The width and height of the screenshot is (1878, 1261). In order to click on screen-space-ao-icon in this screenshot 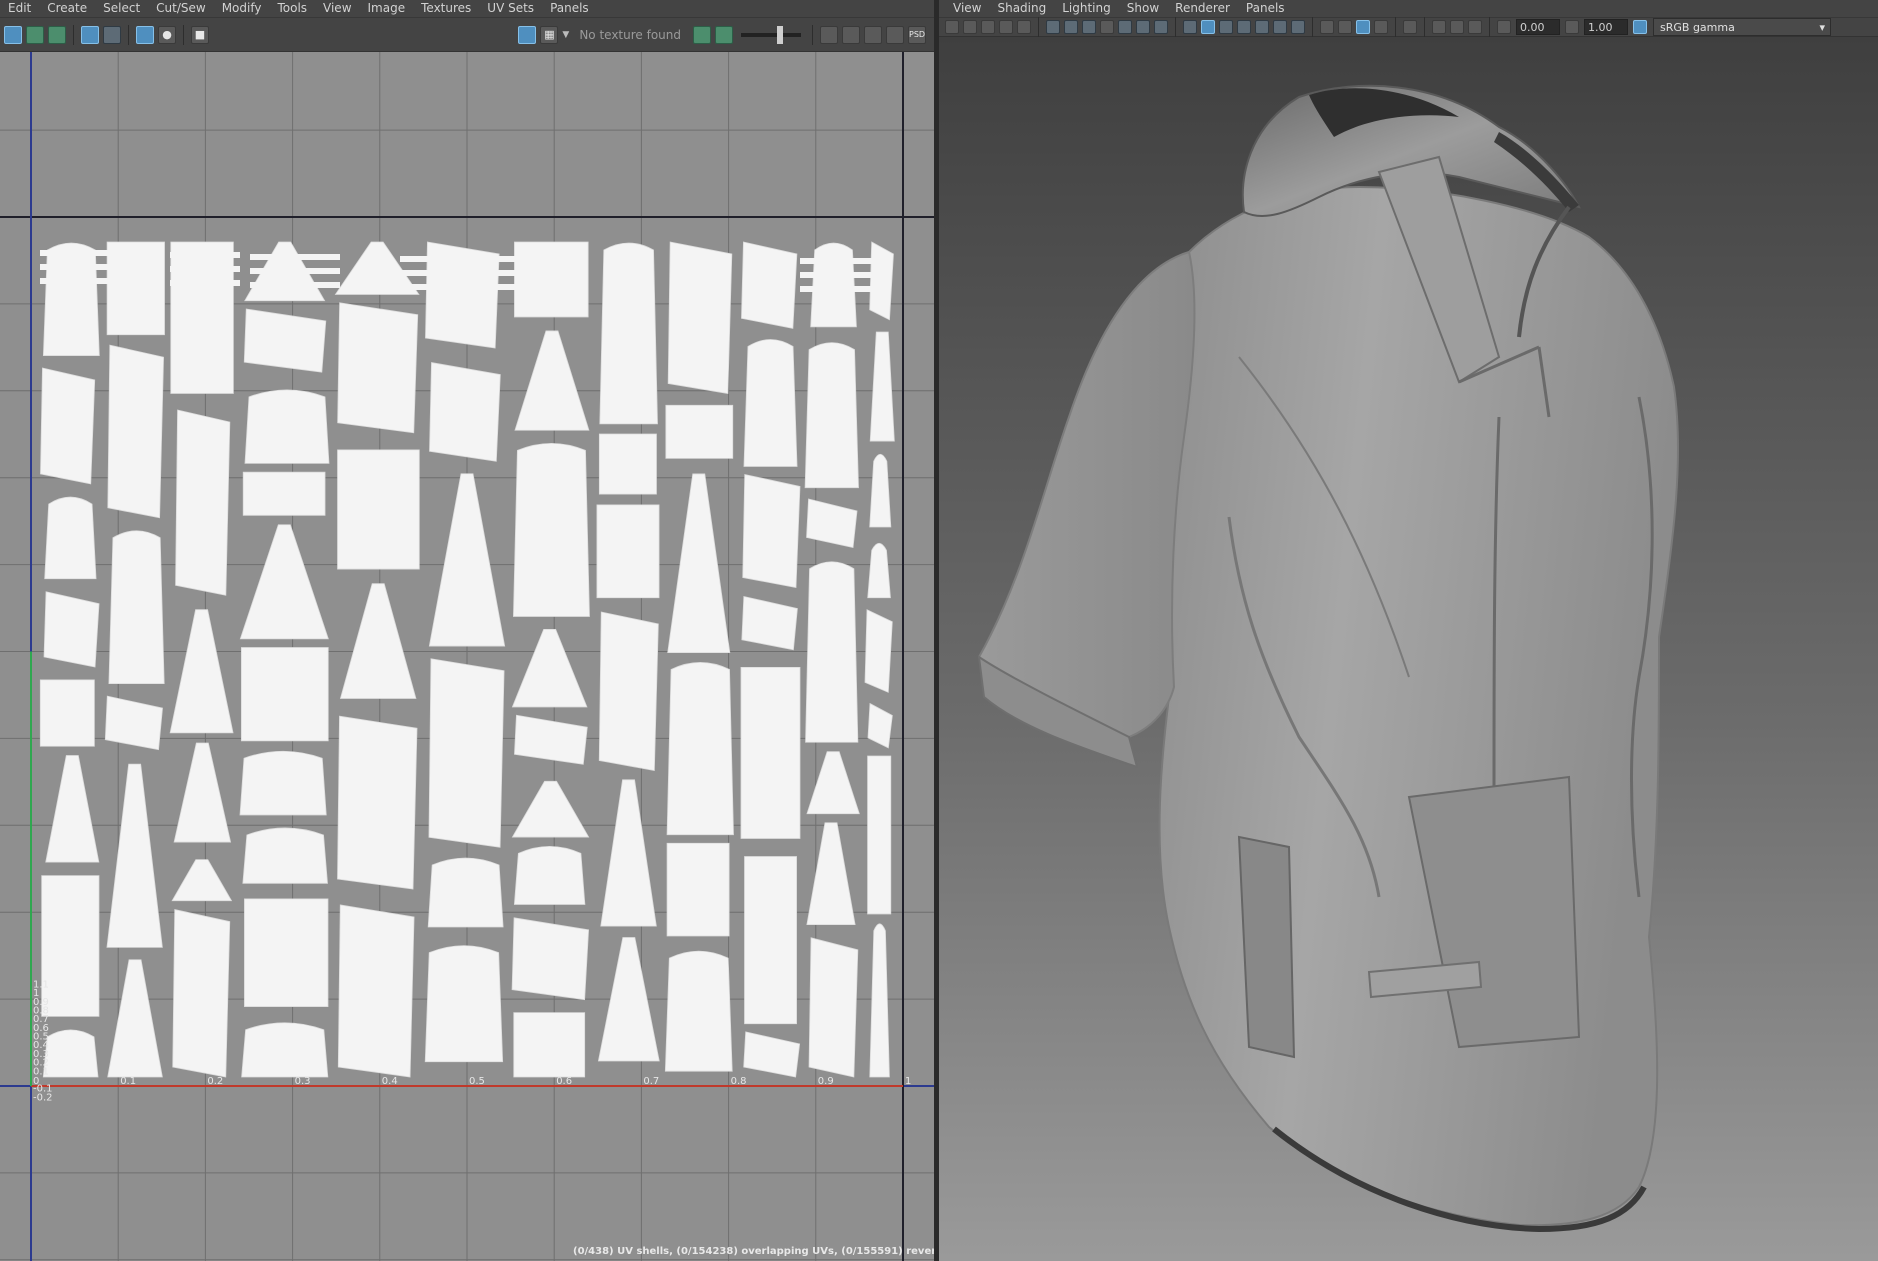, I will do `click(1327, 27)`.